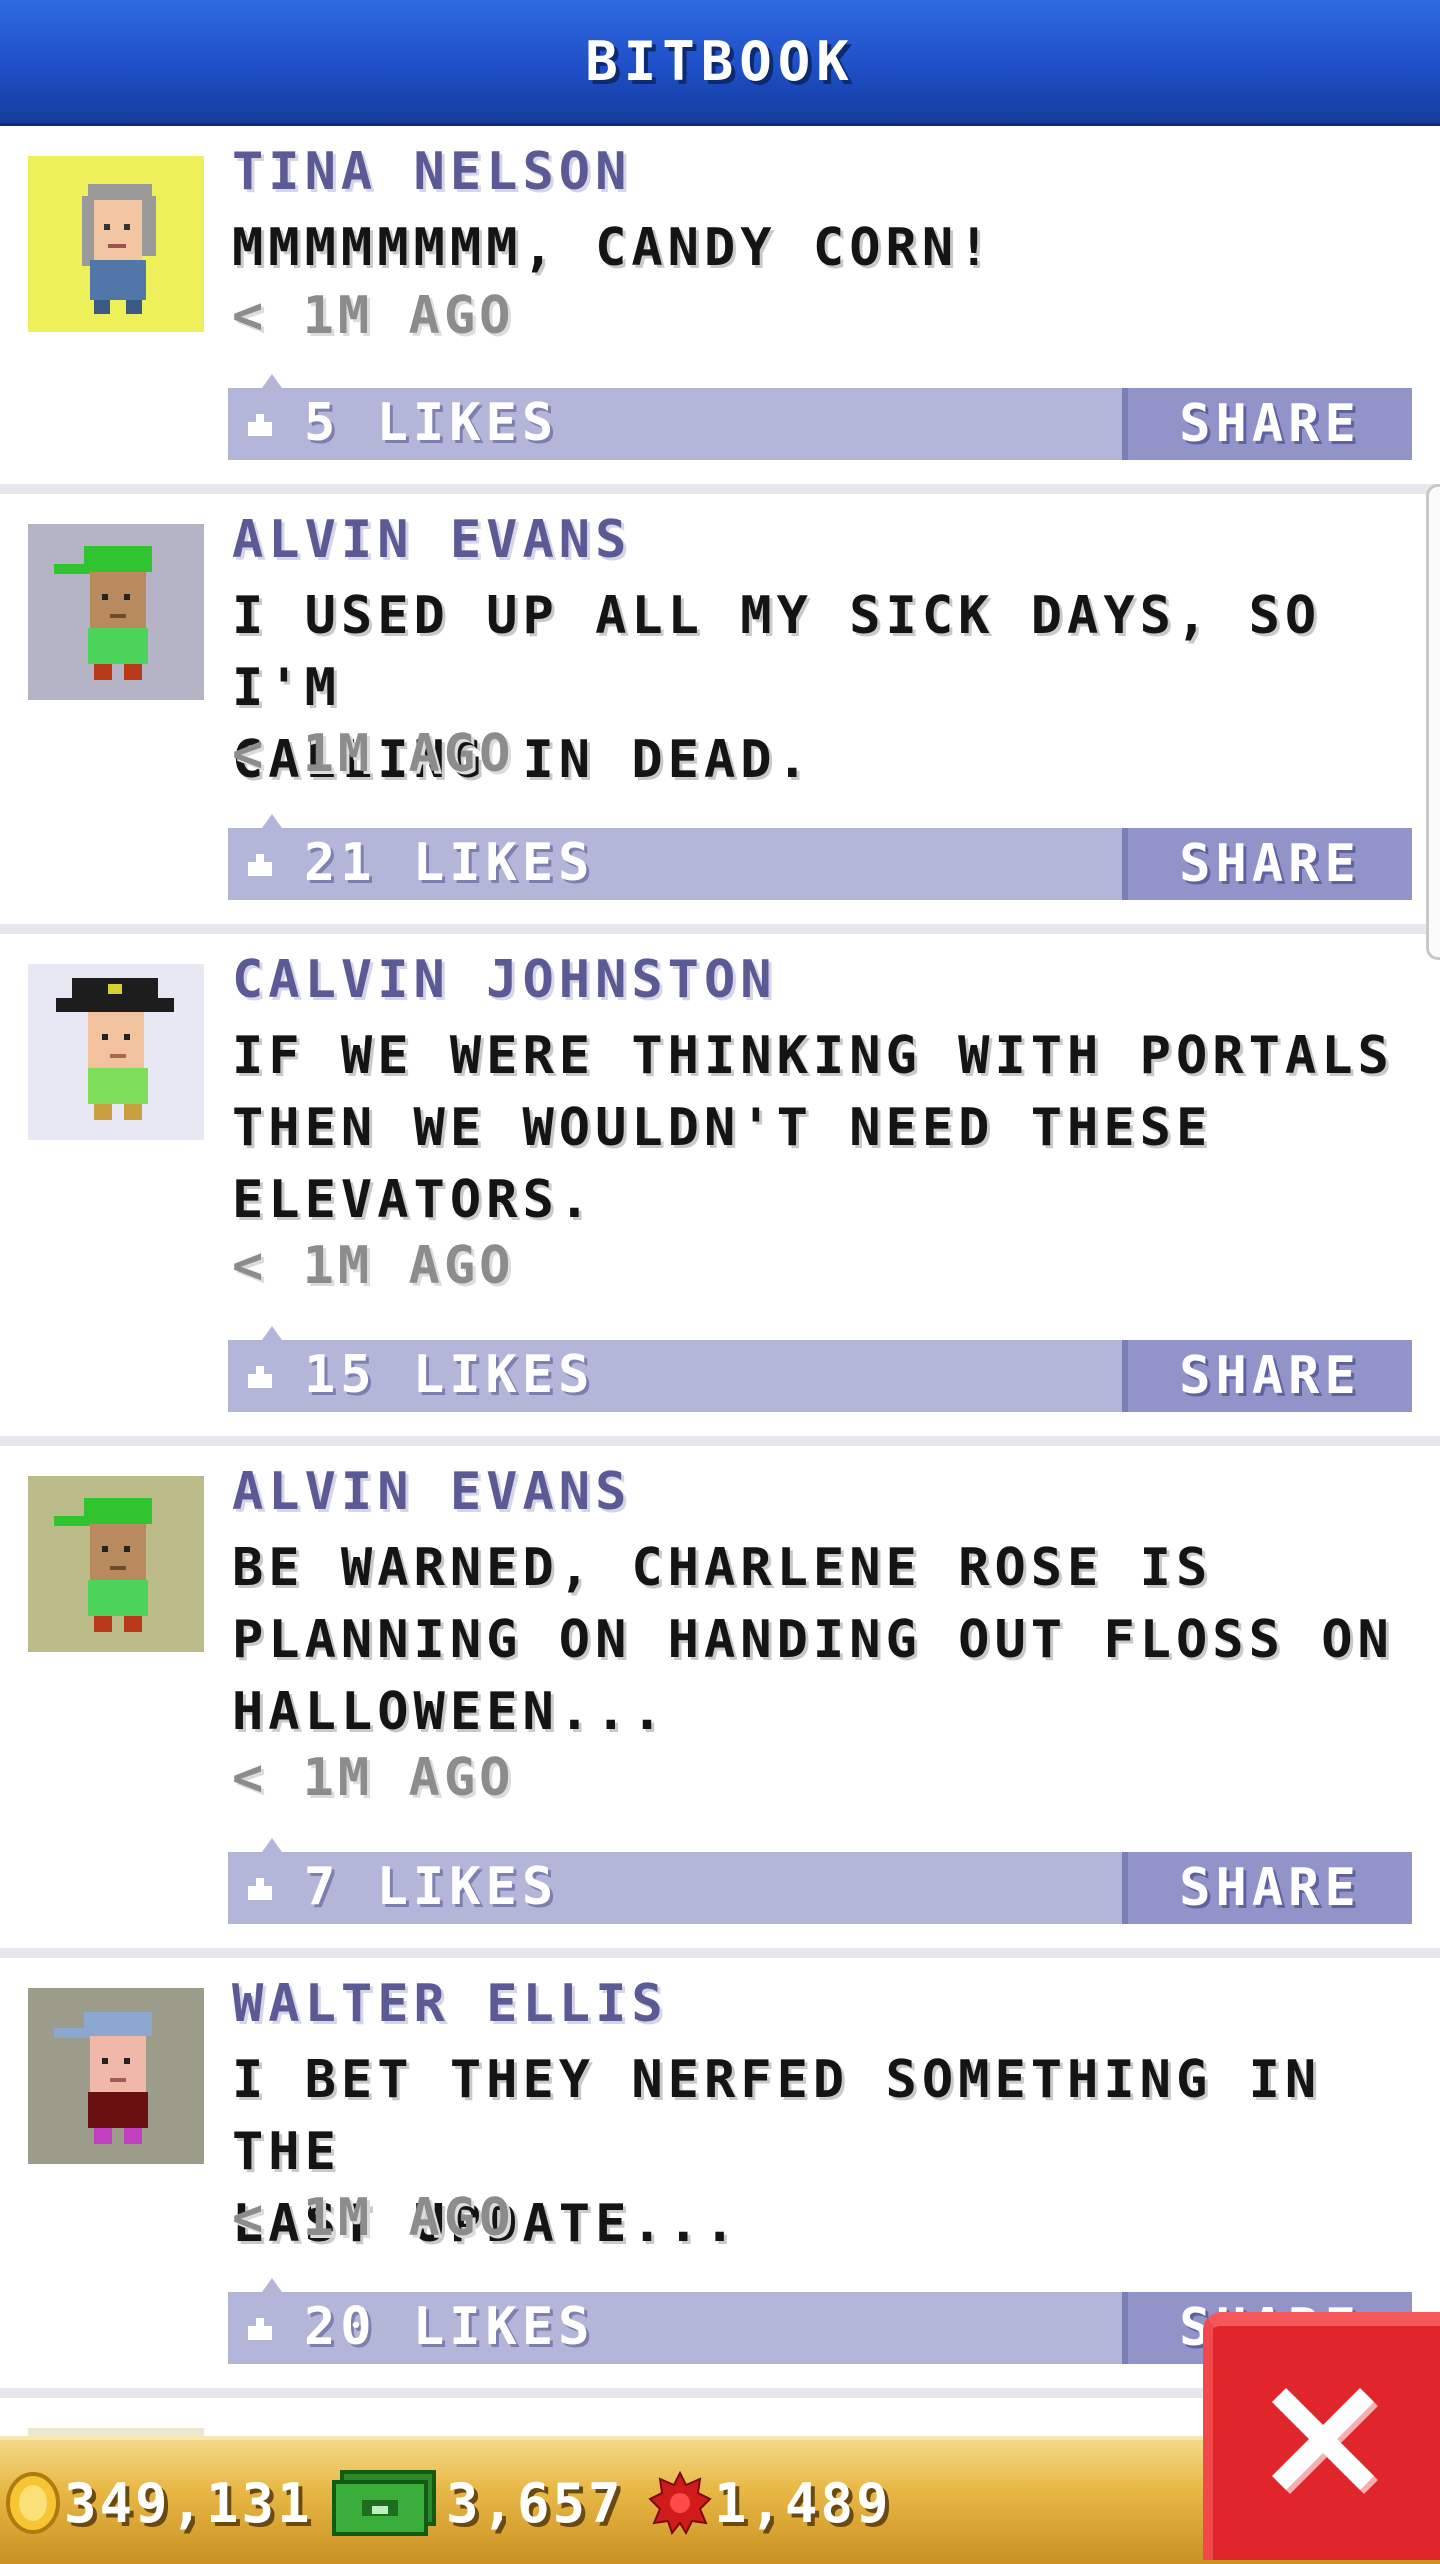  Describe the element at coordinates (535, 2503) in the screenshot. I see `bux-value: 3,657` at that location.